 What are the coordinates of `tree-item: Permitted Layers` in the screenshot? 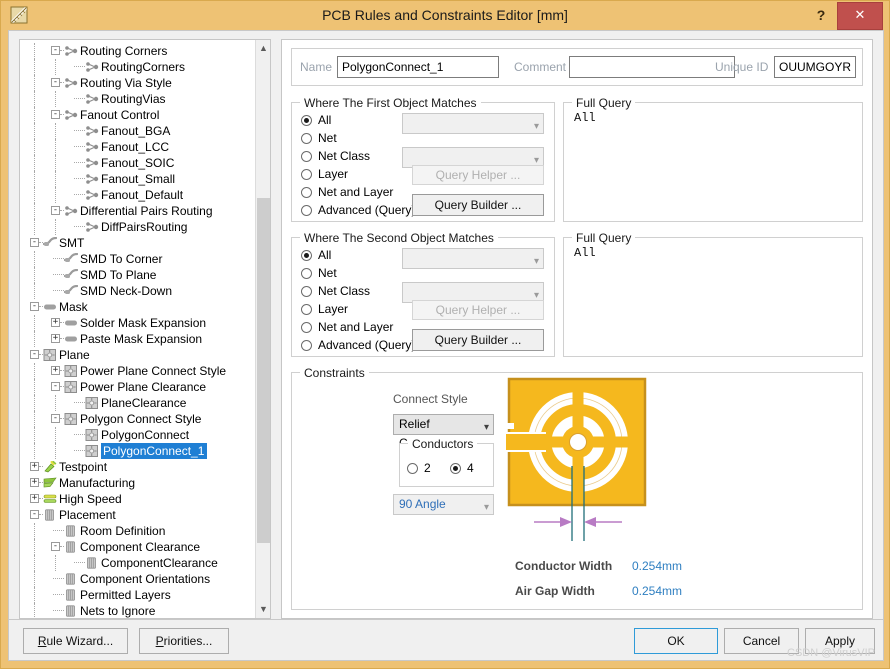 It's located at (138, 595).